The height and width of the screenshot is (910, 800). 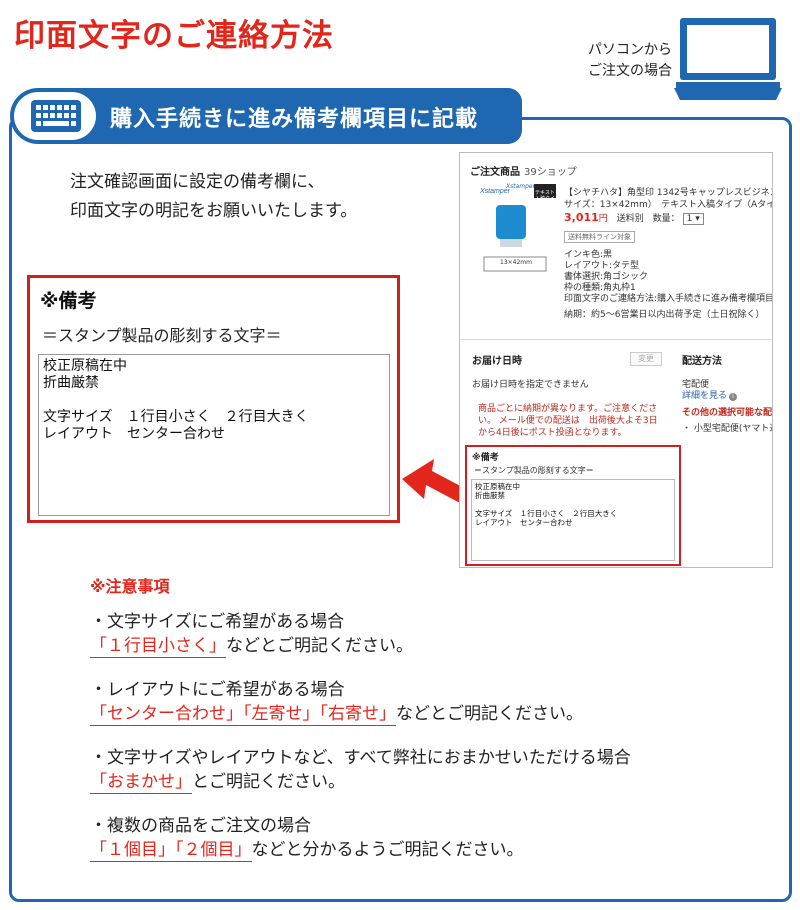 I want to click on small-shipping-option: ・ 小型宅配便(ヤマト運, so click(x=727, y=427).